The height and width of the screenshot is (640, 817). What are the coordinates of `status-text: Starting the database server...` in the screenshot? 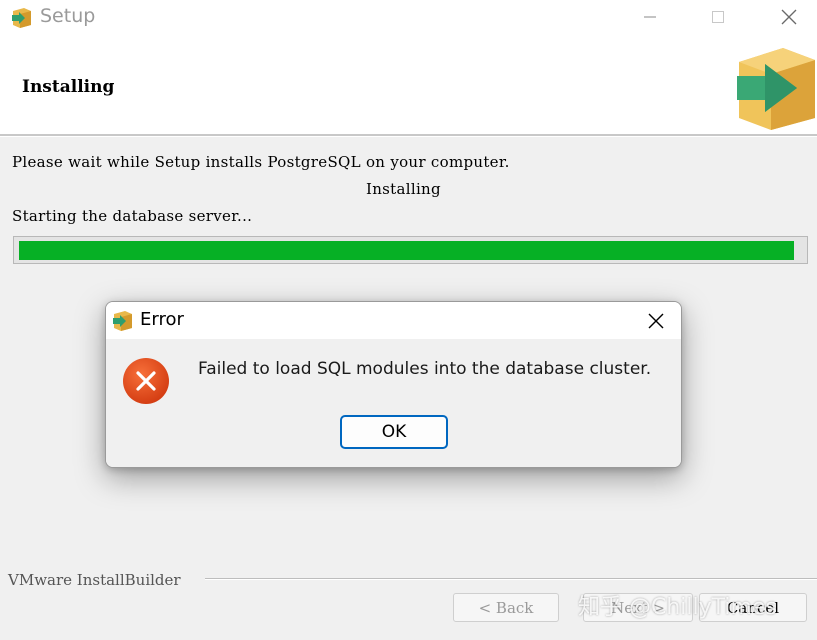 It's located at (132, 216).